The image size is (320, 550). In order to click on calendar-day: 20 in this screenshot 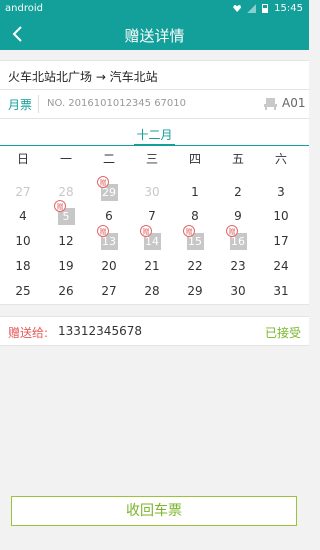, I will do `click(109, 266)`.